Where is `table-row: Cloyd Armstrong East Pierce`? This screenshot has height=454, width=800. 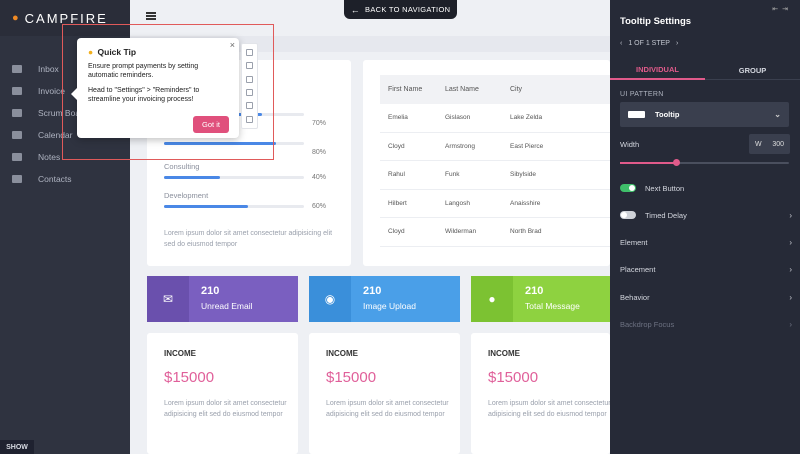 table-row: Cloyd Armstrong East Pierce is located at coordinates (495, 147).